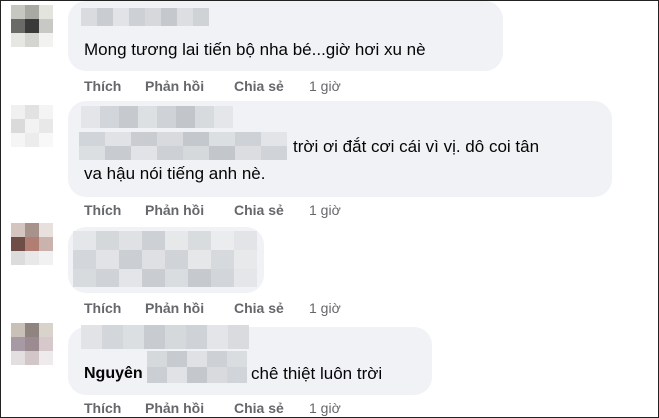 Image resolution: width=659 pixels, height=418 pixels. What do you see at coordinates (175, 173) in the screenshot?
I see `comment-text: va hậu nói tiếng anh nè.` at bounding box center [175, 173].